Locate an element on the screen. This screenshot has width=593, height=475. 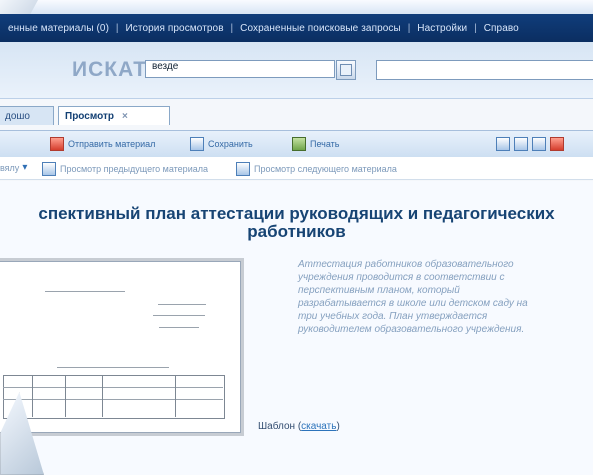
previous-icon is located at coordinates (49, 169).